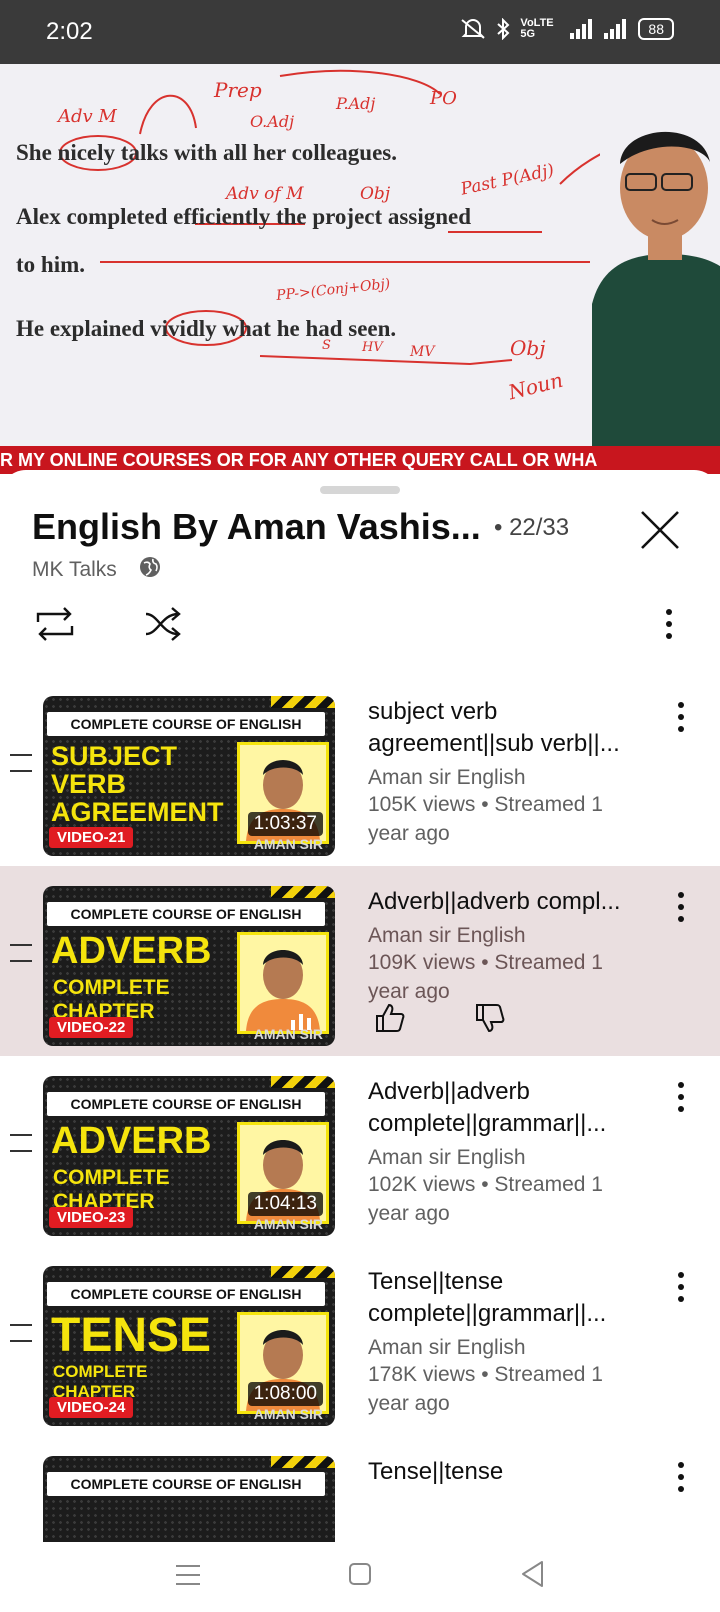 This screenshot has width=720, height=1612. Describe the element at coordinates (91, 1027) in the screenshot. I see `video-tag: VIDEO-22` at that location.